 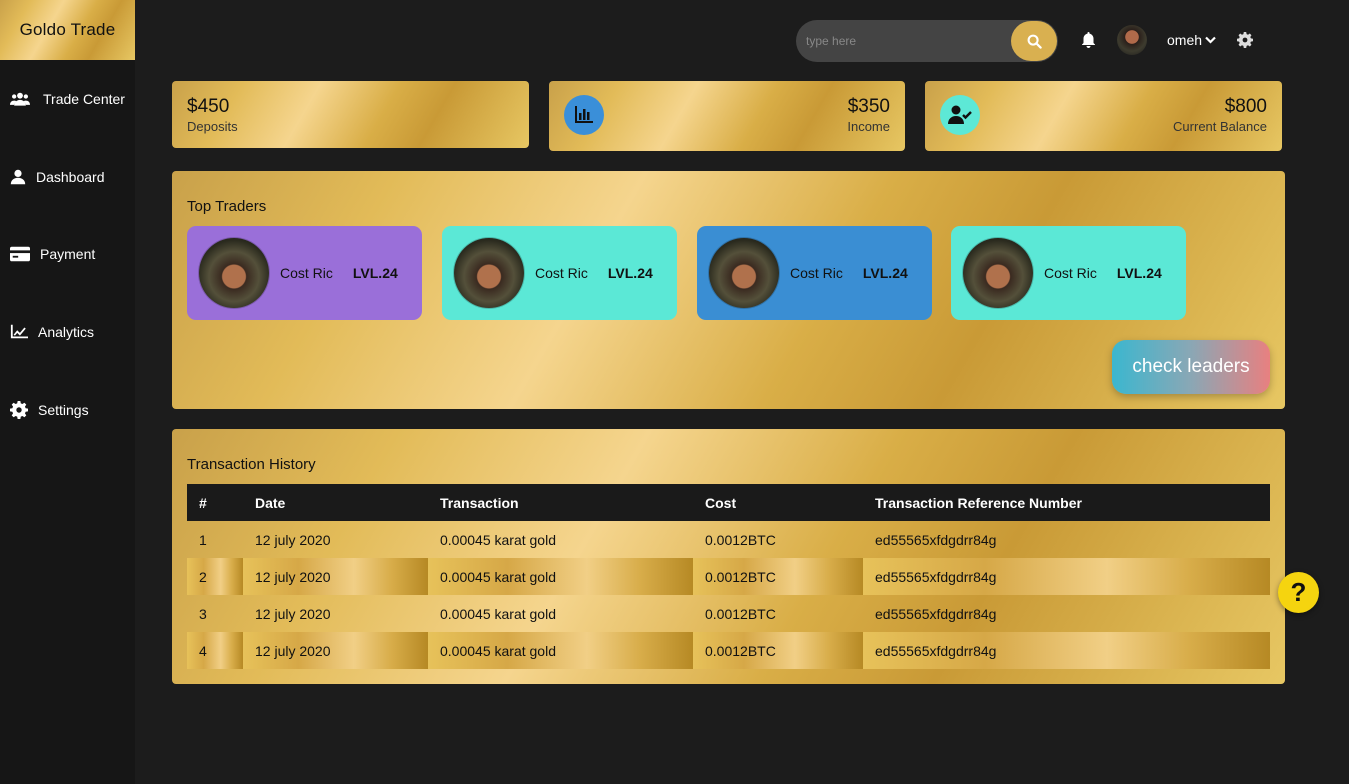 What do you see at coordinates (67, 30) in the screenshot?
I see `brand-logo: Goldo Trade` at bounding box center [67, 30].